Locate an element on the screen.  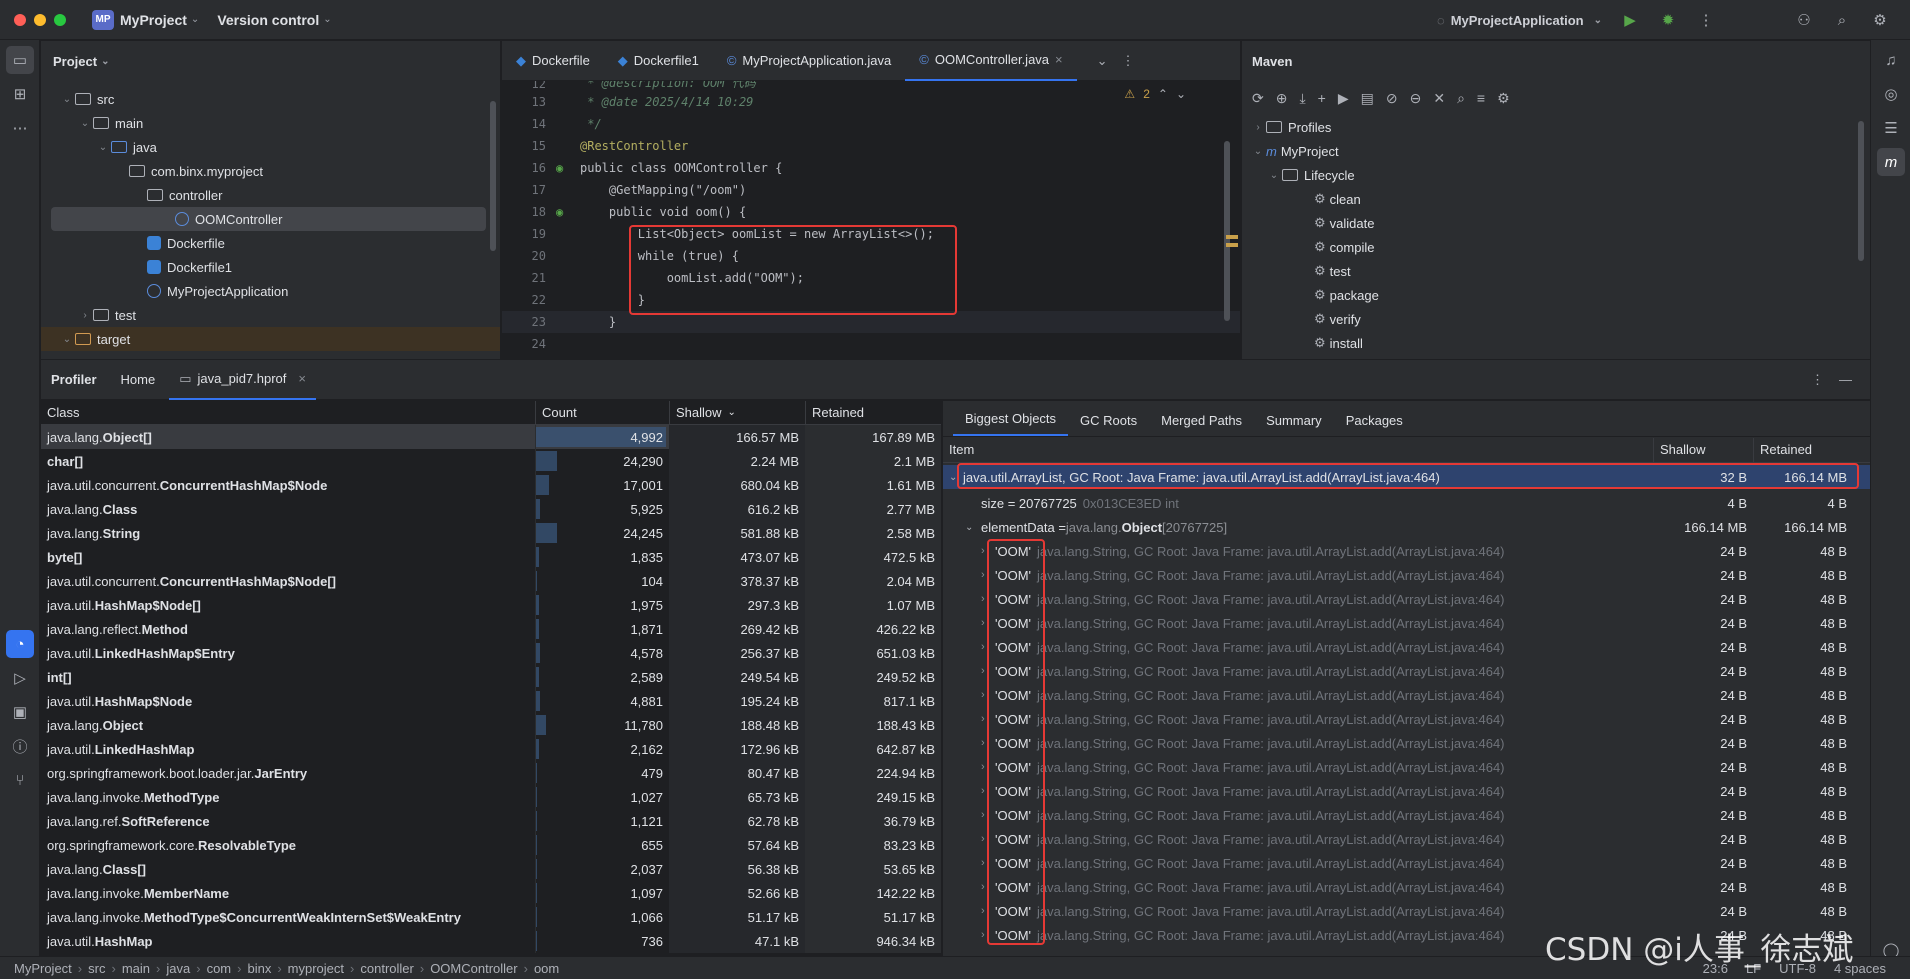
search-icon: ⌕ is located at coordinates (1842, 20).